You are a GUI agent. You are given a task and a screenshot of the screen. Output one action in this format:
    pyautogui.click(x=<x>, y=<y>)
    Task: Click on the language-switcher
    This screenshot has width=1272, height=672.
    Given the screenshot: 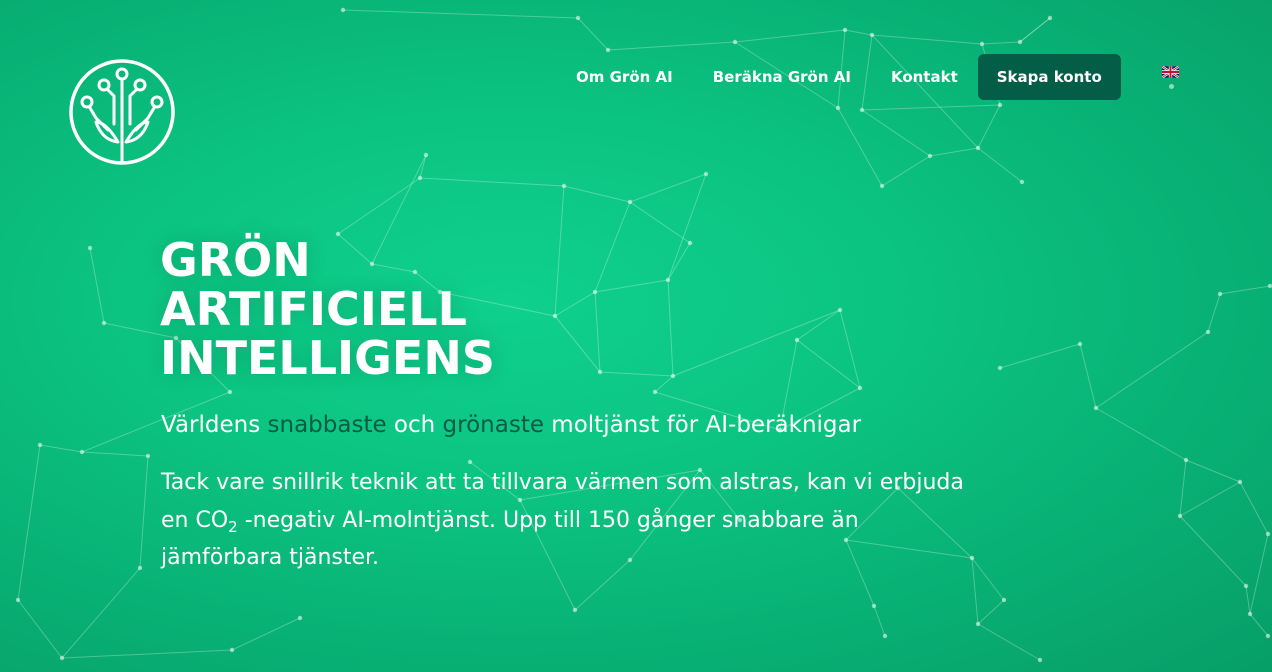 What is the action you would take?
    pyautogui.click(x=1171, y=80)
    